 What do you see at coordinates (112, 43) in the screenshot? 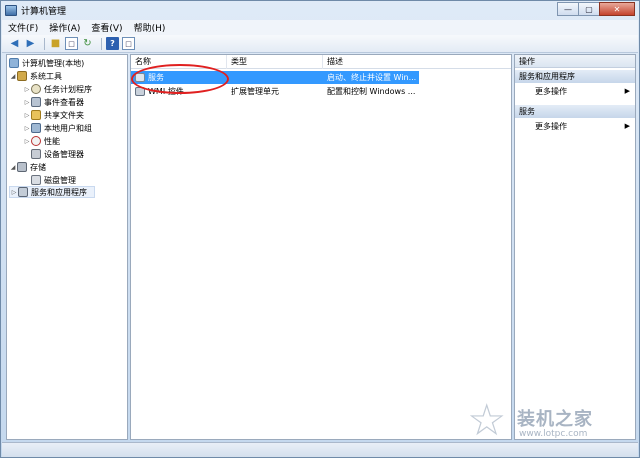
I see `help-icon: ?` at bounding box center [112, 43].